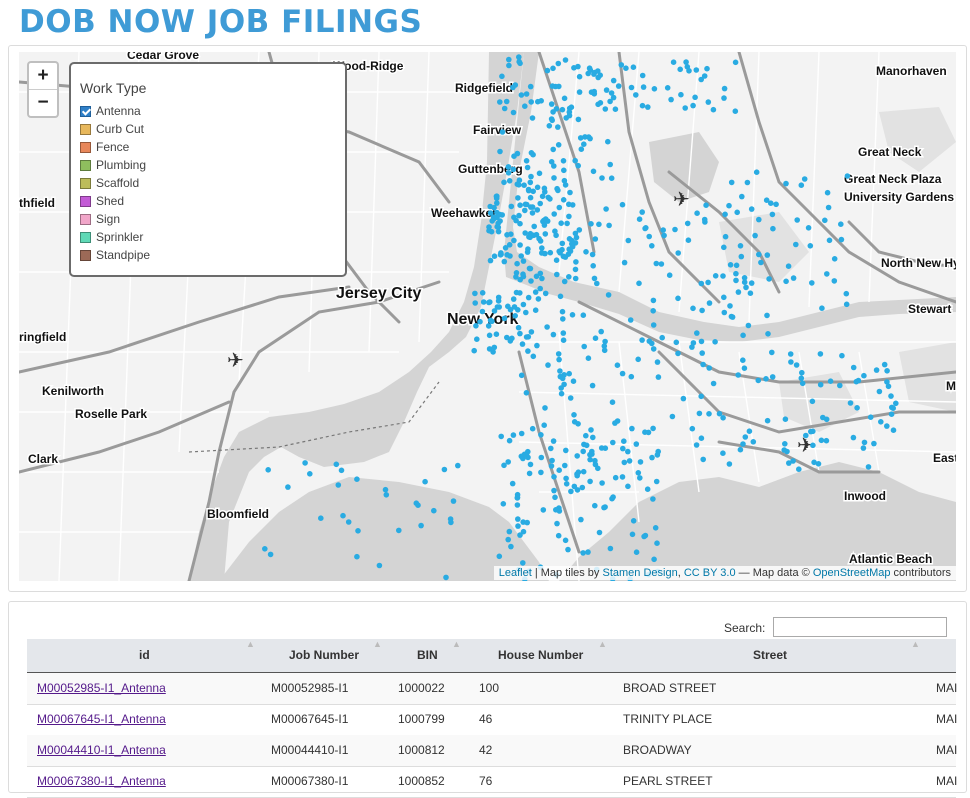  Describe the element at coordinates (515, 573) in the screenshot. I see `leaflet-link: Leaflet` at that location.